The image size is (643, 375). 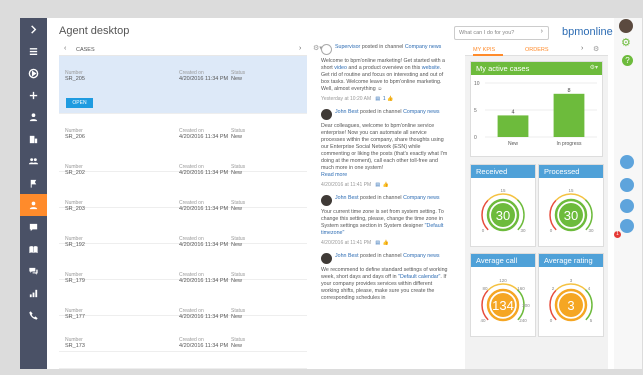 I want to click on notification-badge: 1, so click(x=617, y=234).